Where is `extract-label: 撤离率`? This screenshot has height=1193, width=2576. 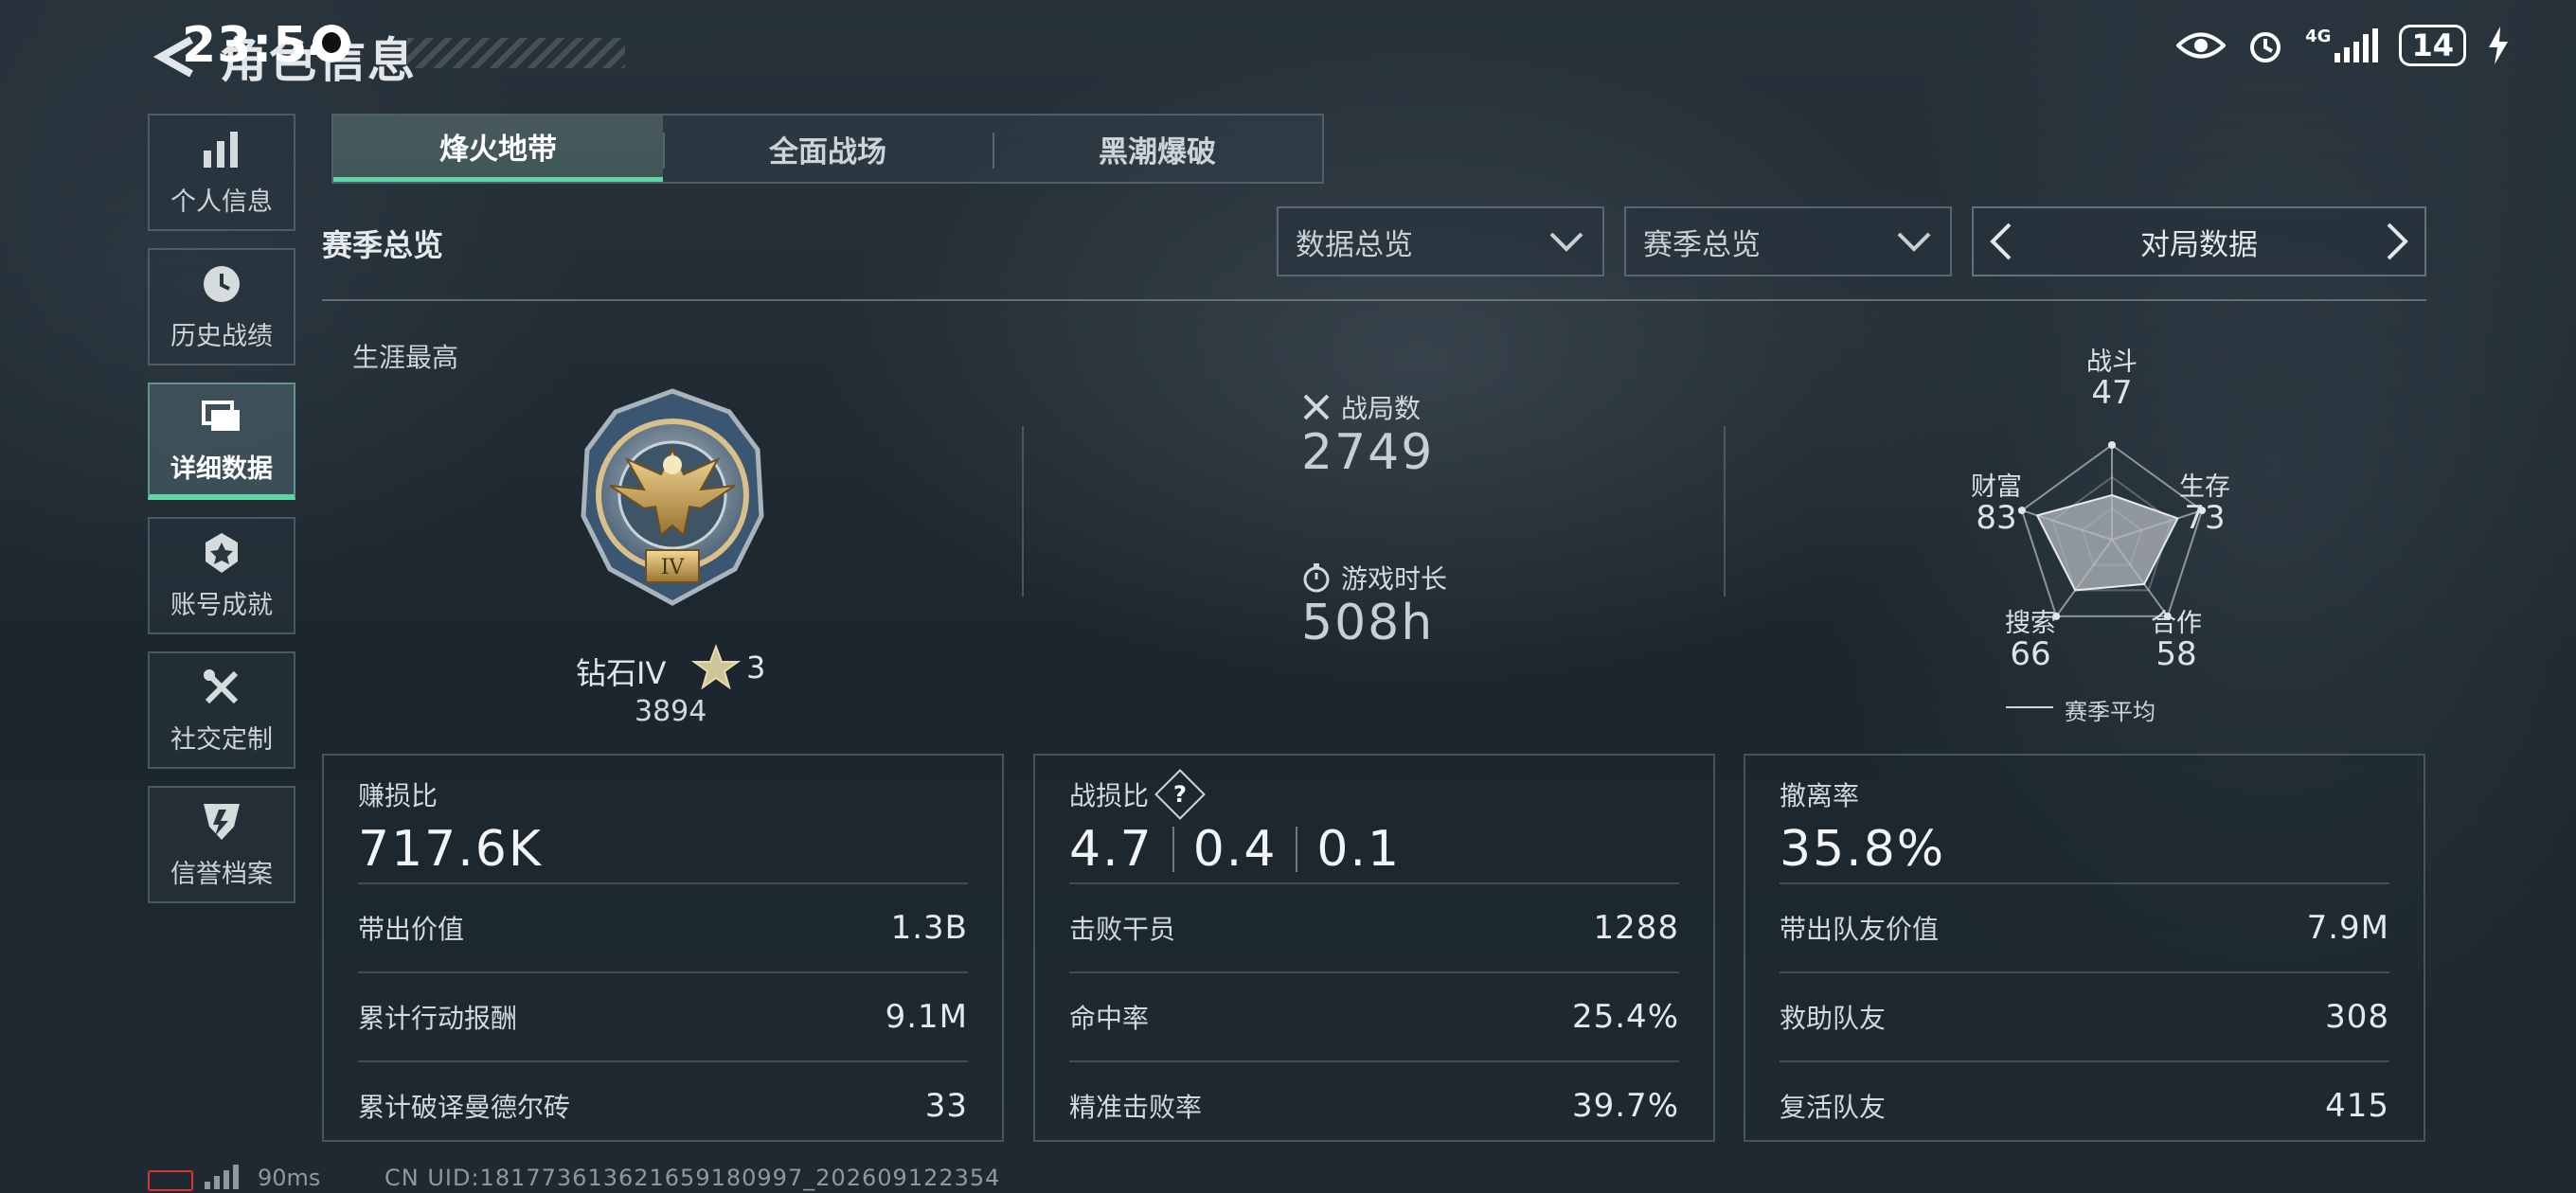
extract-label: 撤离率 is located at coordinates (1820, 795).